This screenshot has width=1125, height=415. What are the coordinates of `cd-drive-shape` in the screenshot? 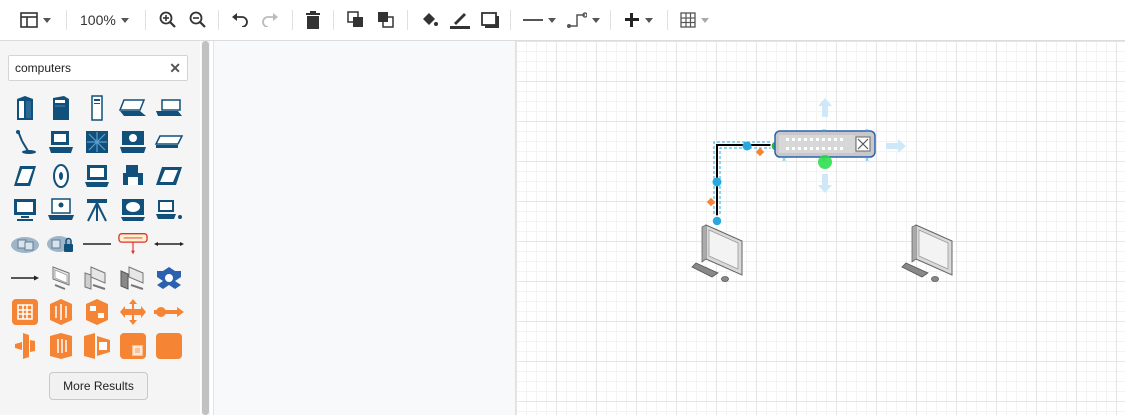 It's located at (61, 176).